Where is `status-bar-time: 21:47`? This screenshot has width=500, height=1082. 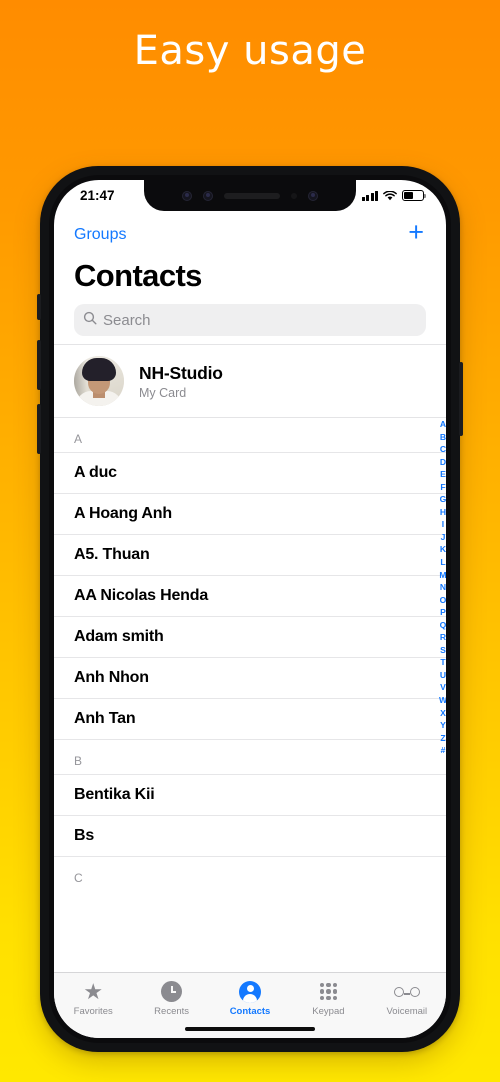
status-bar-time: 21:47 is located at coordinates (97, 195).